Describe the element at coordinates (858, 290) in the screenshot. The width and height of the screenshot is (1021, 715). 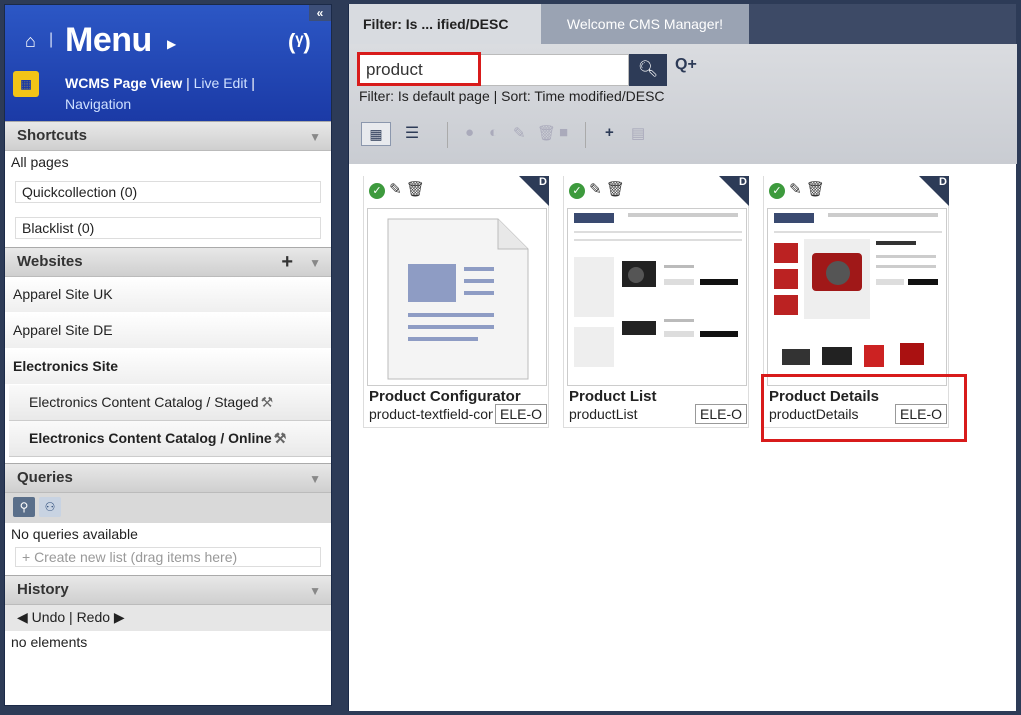
I see `product-details-preview` at that location.